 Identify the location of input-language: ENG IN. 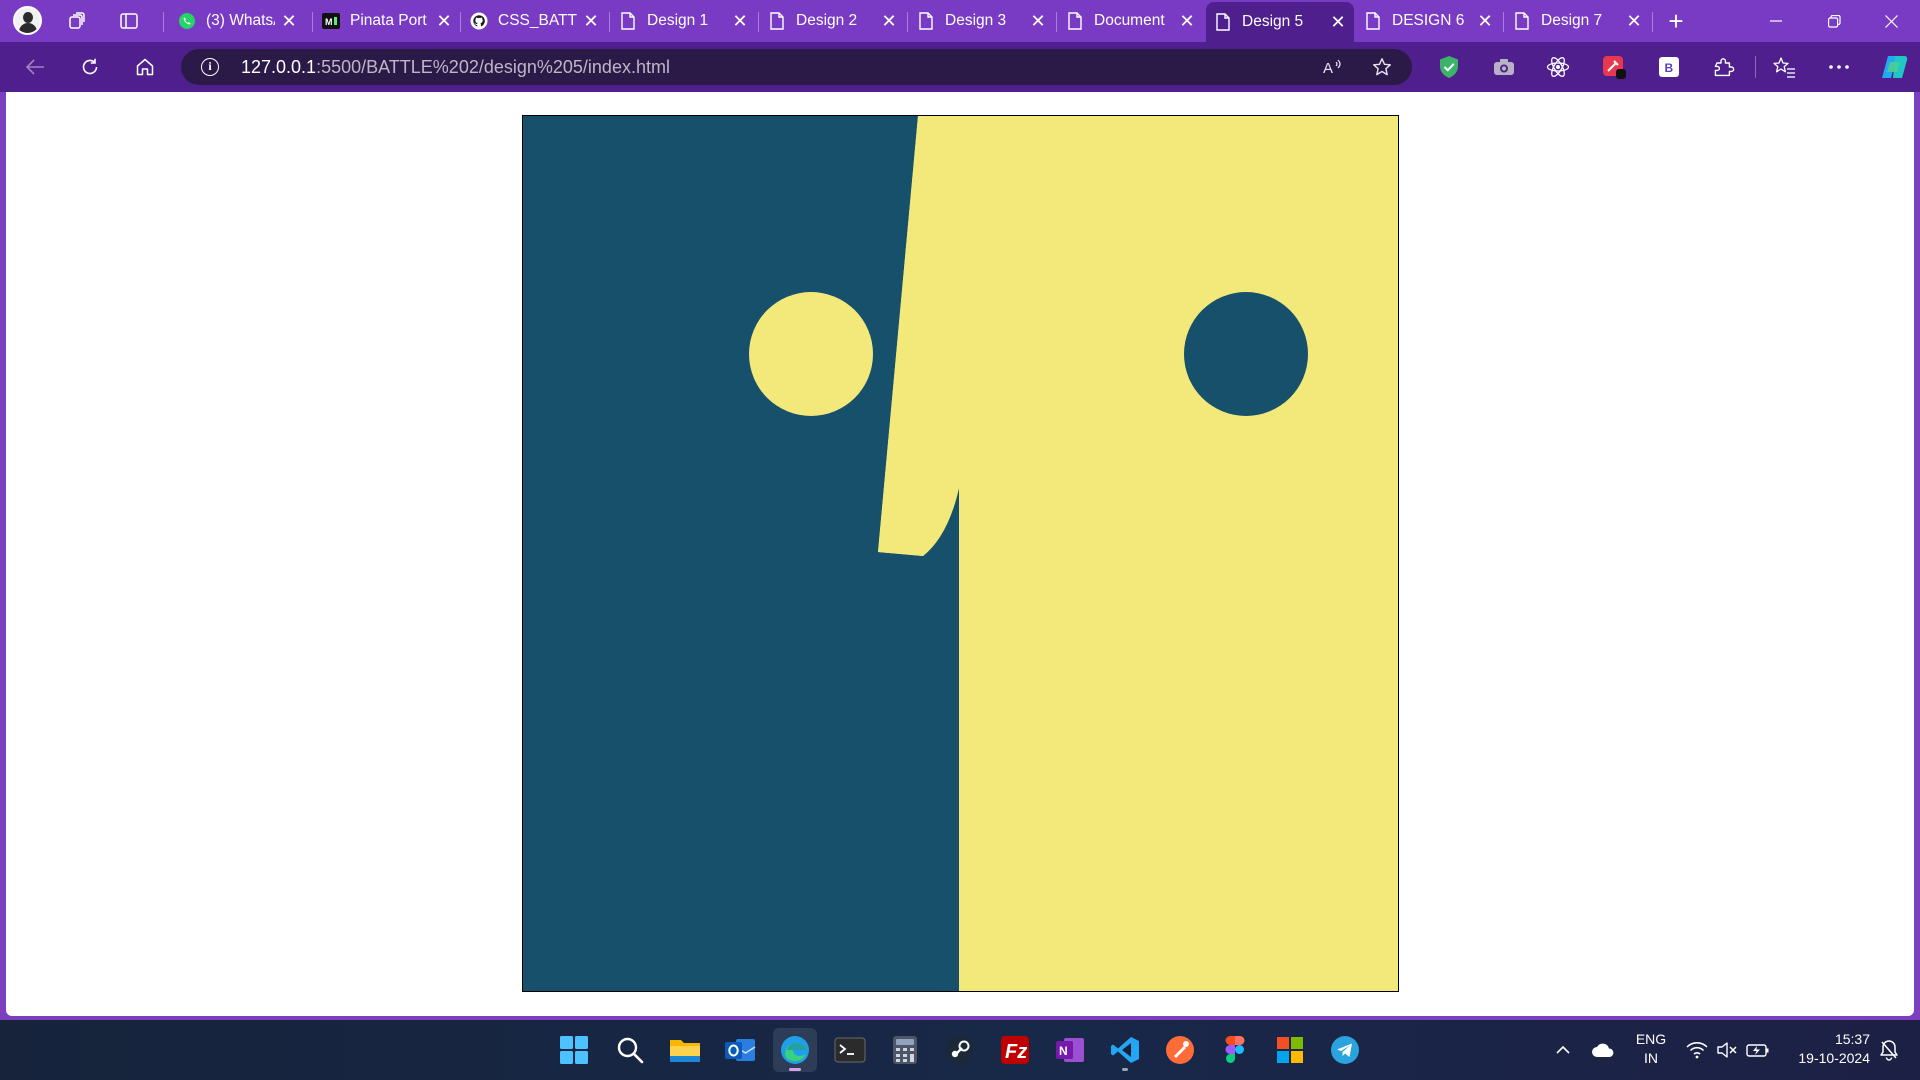
(1651, 1049).